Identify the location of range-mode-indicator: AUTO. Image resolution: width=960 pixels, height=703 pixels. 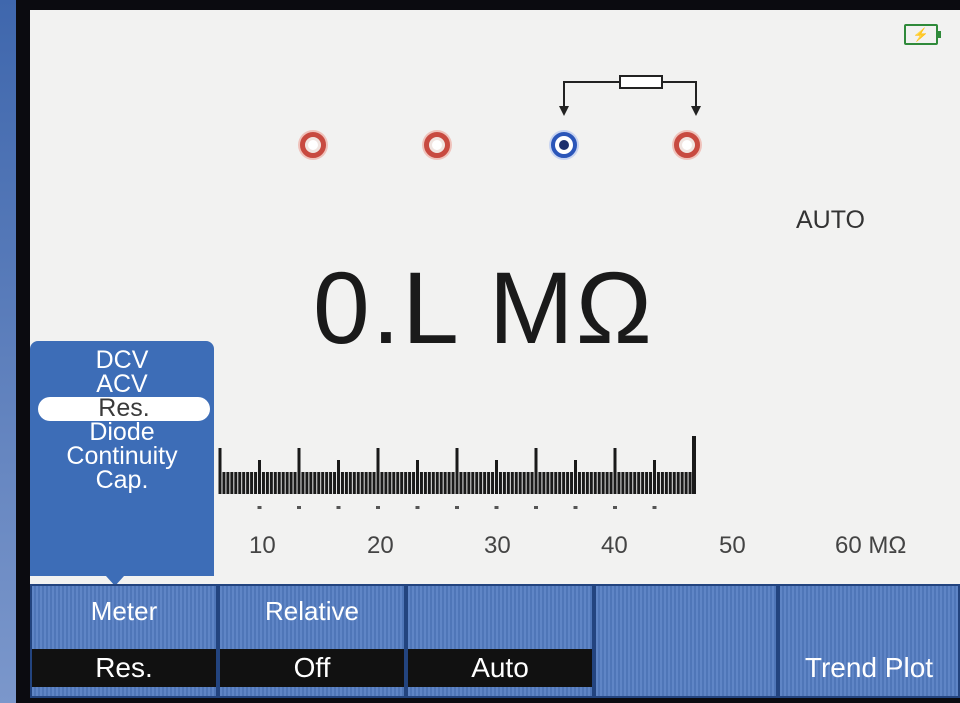
(830, 220).